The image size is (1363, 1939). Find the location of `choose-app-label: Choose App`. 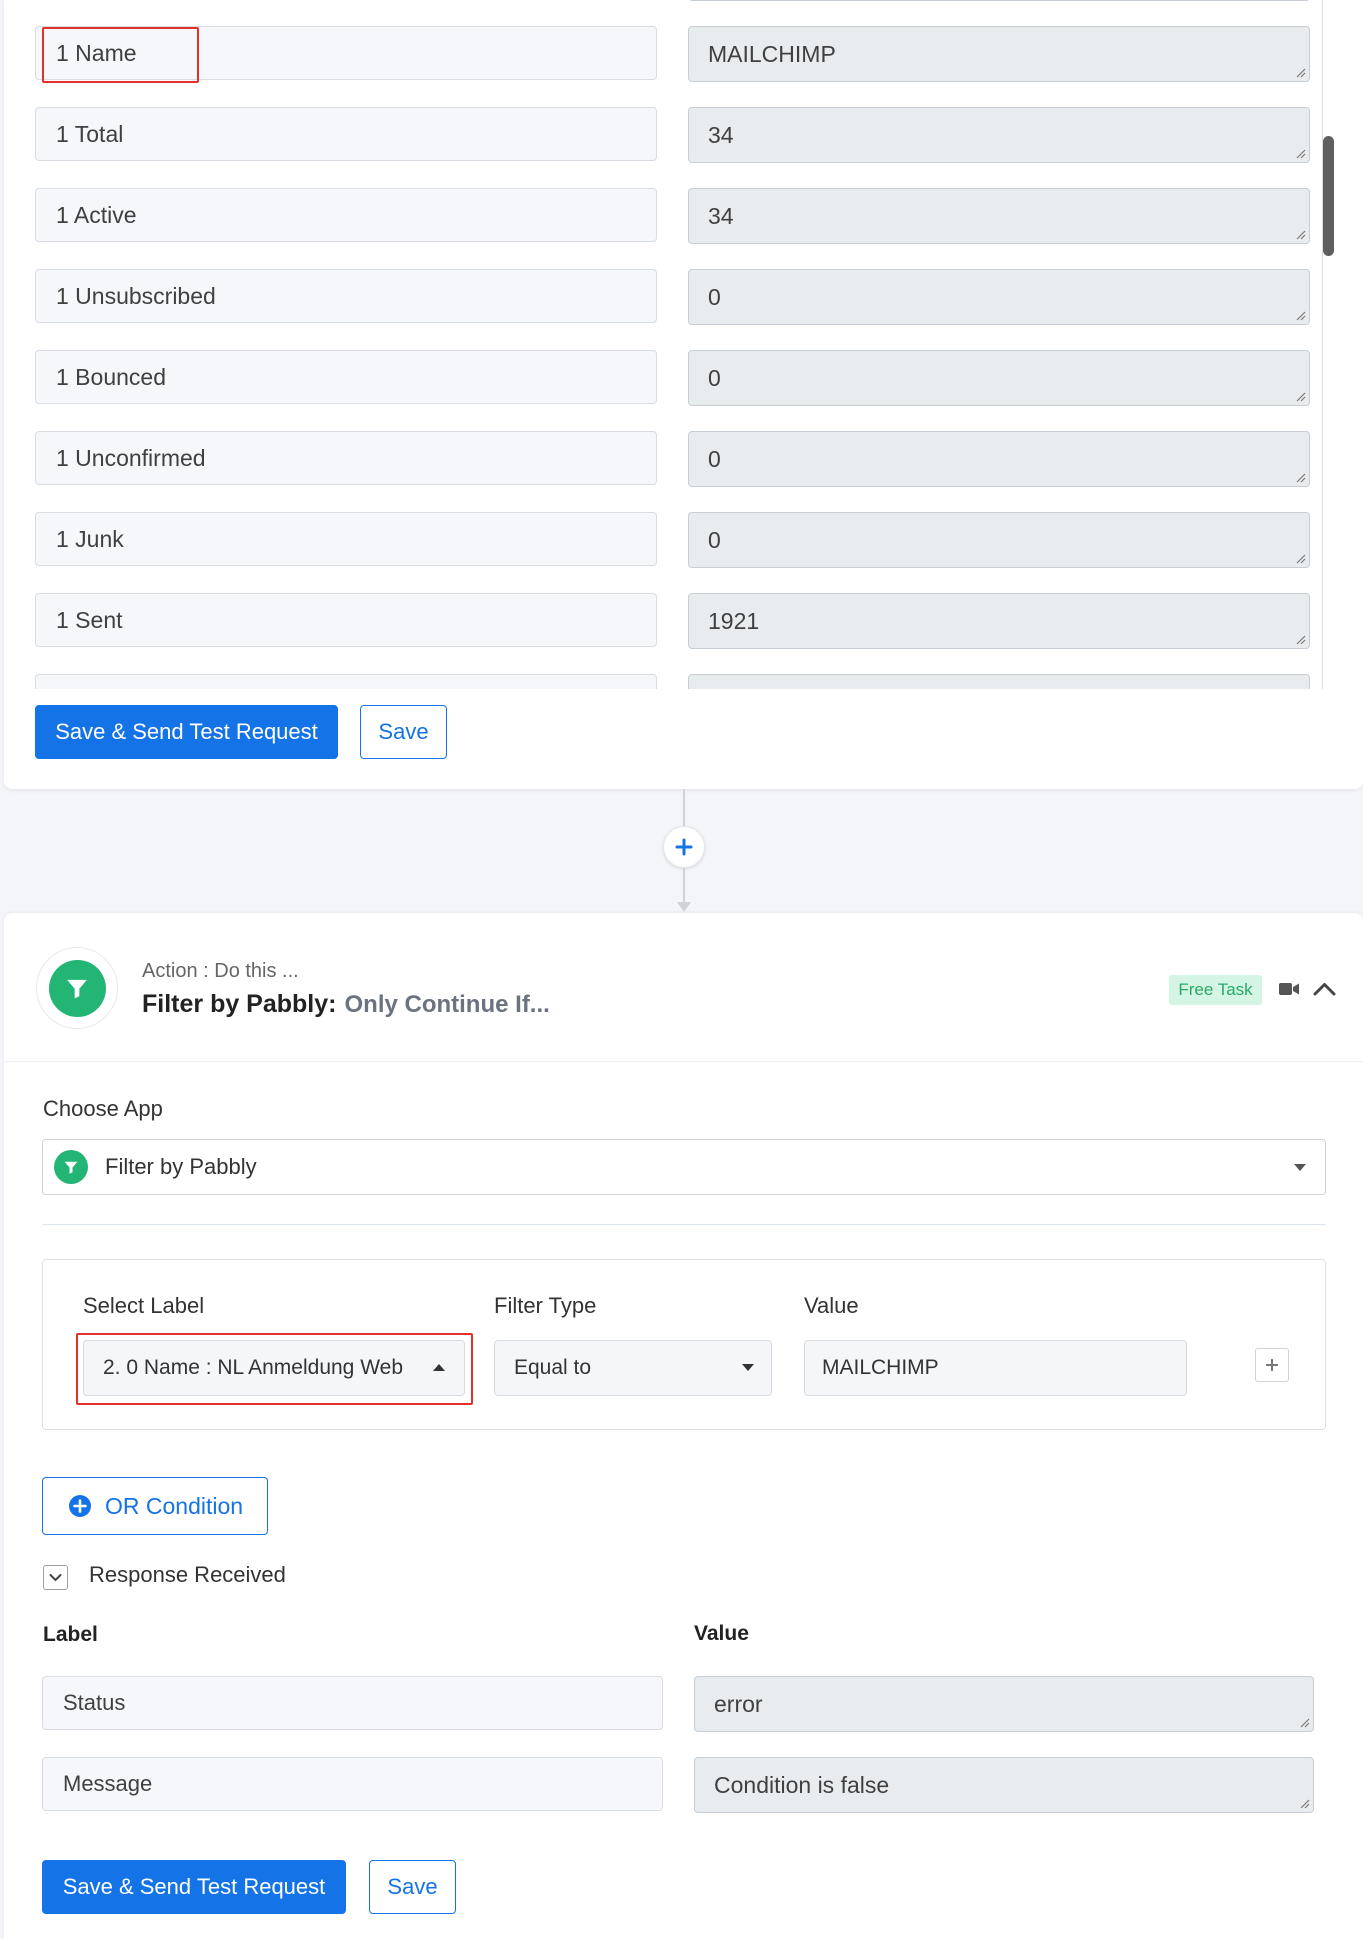

choose-app-label: Choose App is located at coordinates (103, 1108).